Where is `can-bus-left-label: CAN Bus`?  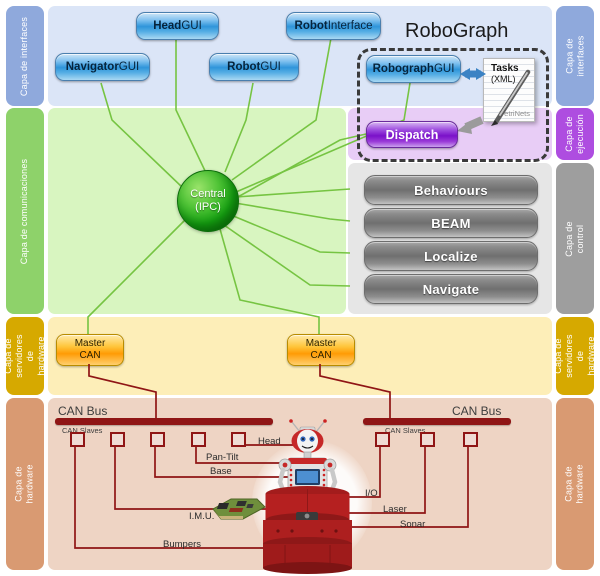
can-bus-left-label: CAN Bus is located at coordinates (83, 411).